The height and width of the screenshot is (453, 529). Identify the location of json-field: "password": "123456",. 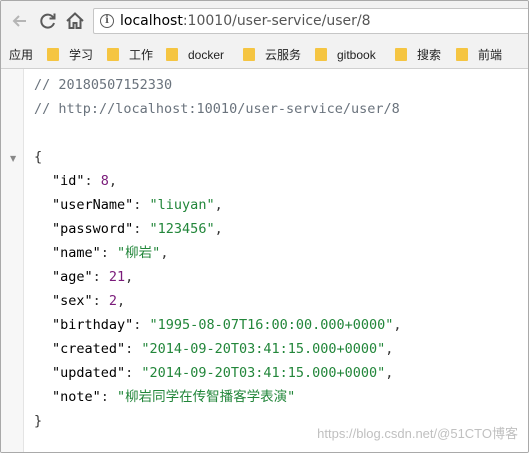
(137, 229).